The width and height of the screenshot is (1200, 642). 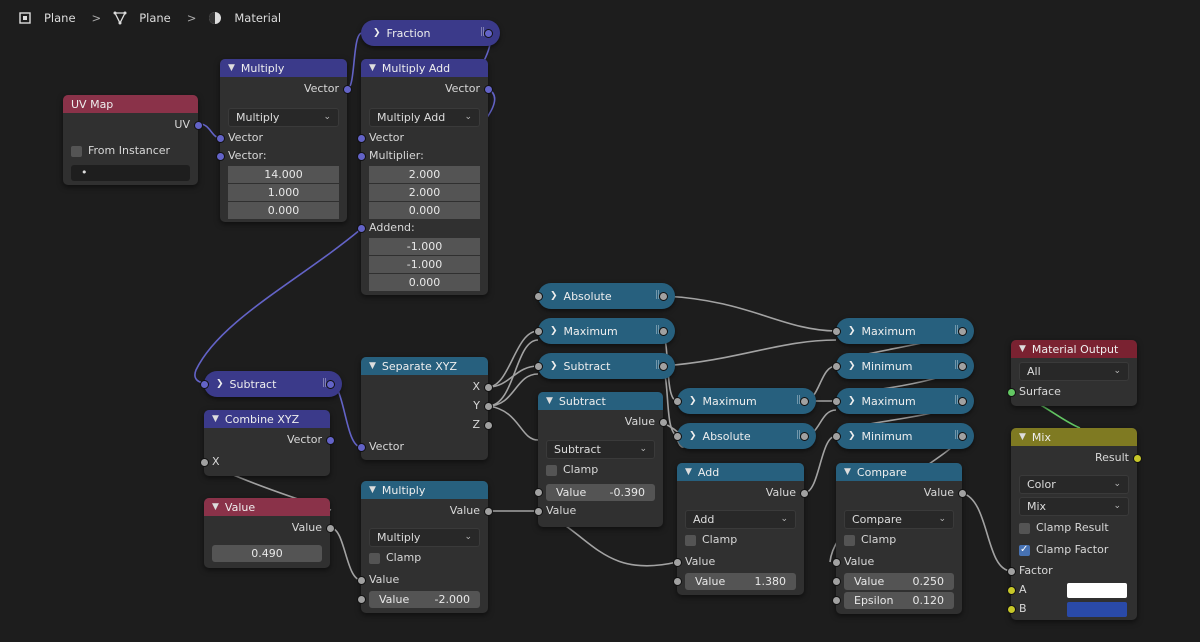 What do you see at coordinates (267, 419) in the screenshot?
I see `node-header: ▼ Combine XYZ` at bounding box center [267, 419].